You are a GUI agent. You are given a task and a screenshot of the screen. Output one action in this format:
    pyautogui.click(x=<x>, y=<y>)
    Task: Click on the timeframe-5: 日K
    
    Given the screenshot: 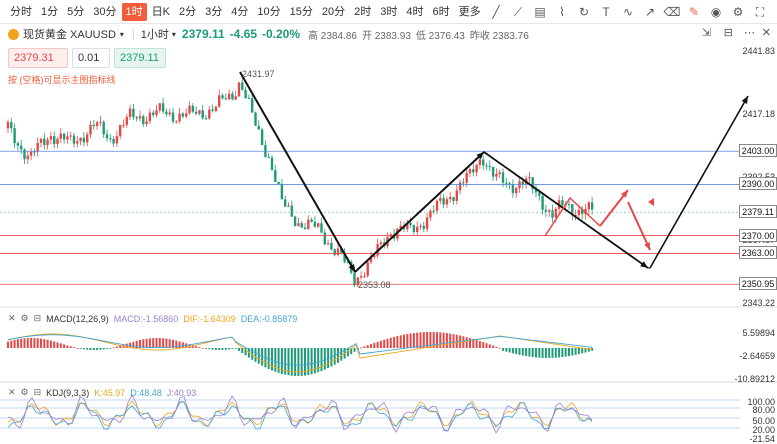 What is the action you would take?
    pyautogui.click(x=161, y=12)
    